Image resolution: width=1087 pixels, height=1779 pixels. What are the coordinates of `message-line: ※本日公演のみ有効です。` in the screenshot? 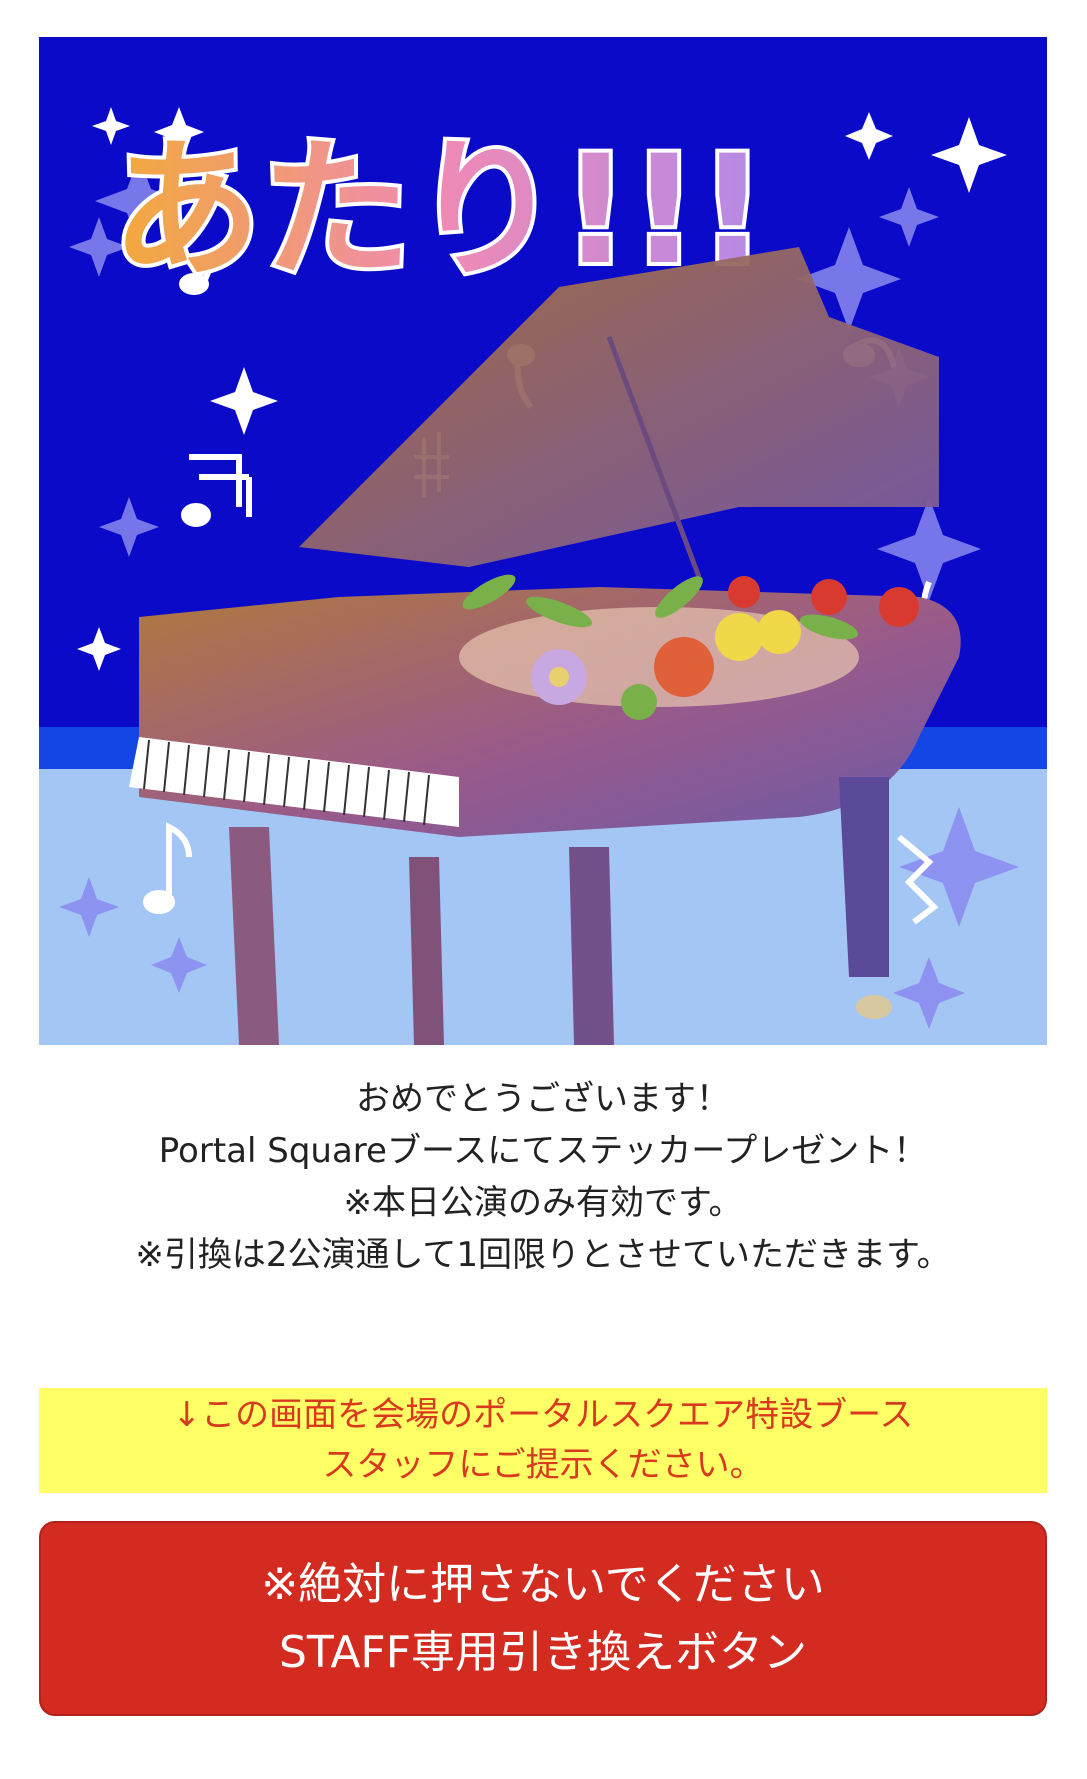 It's located at (543, 1203).